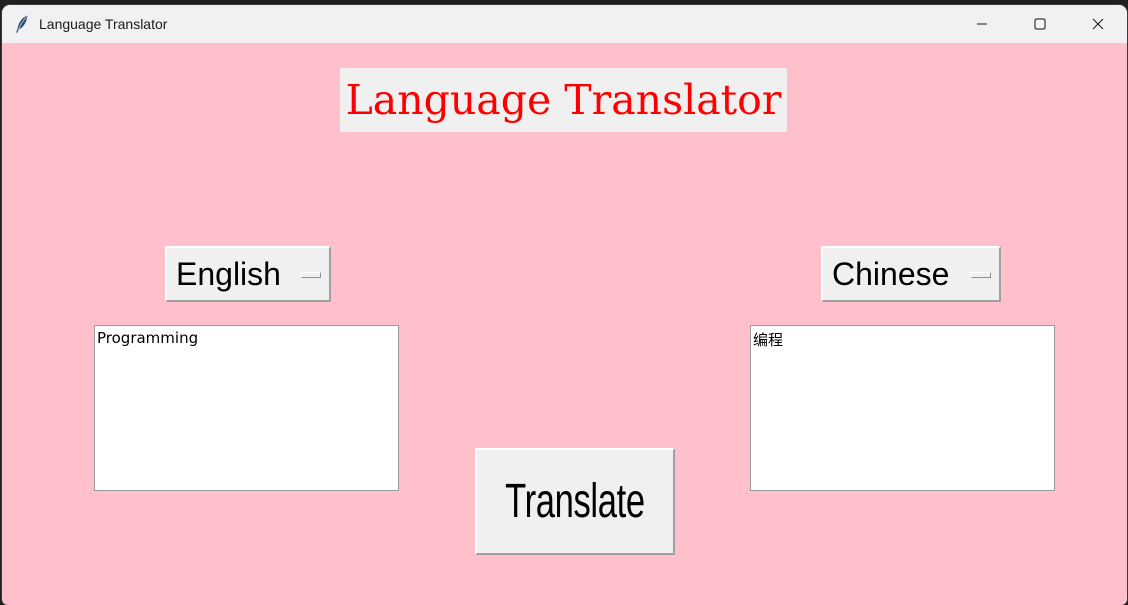 This screenshot has width=1128, height=605. Describe the element at coordinates (22, 24) in the screenshot. I see `feather-icon` at that location.